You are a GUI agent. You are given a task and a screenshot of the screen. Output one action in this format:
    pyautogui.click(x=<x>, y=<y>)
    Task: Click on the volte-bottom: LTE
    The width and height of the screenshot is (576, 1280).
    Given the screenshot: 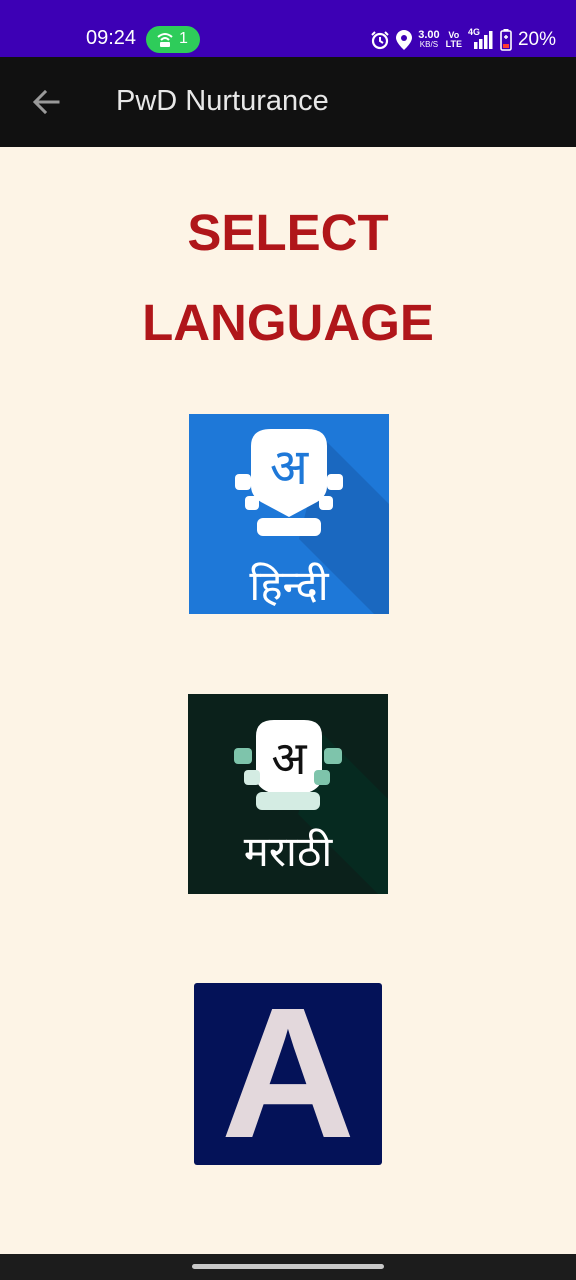 What is the action you would take?
    pyautogui.click(x=453, y=44)
    